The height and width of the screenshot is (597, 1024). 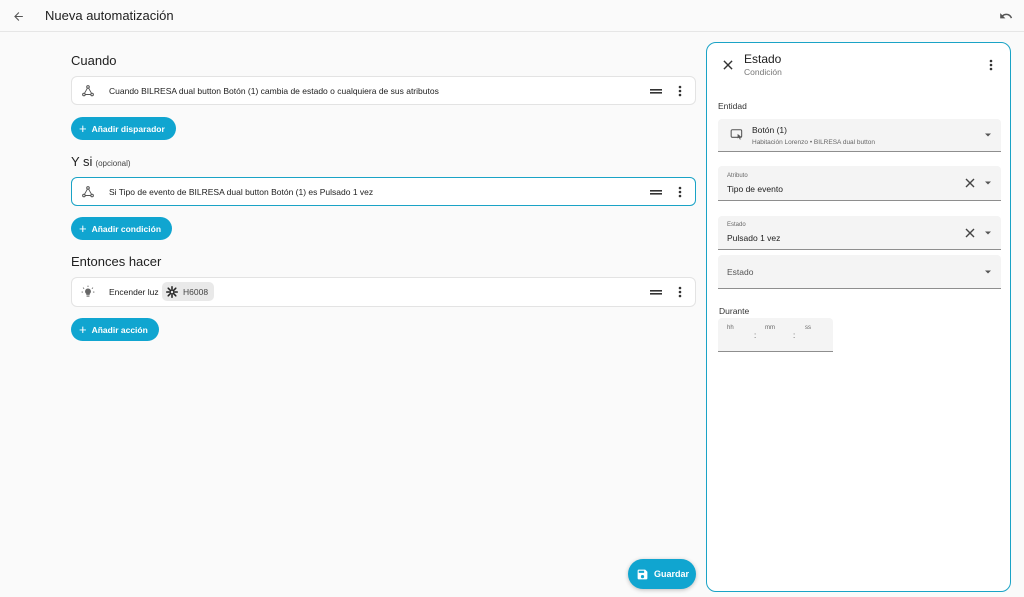 I want to click on save-button: Guardar, so click(x=662, y=574).